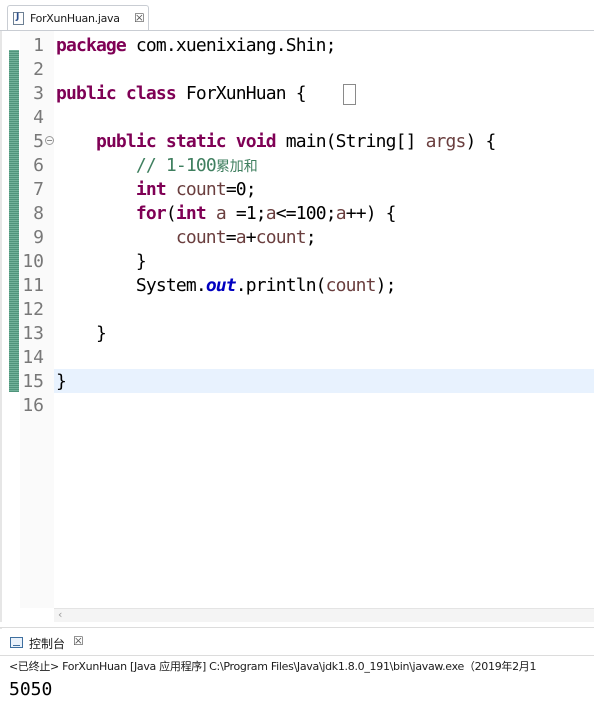 This screenshot has width=594, height=722. Describe the element at coordinates (30, 690) in the screenshot. I see `console-output: 5050` at that location.